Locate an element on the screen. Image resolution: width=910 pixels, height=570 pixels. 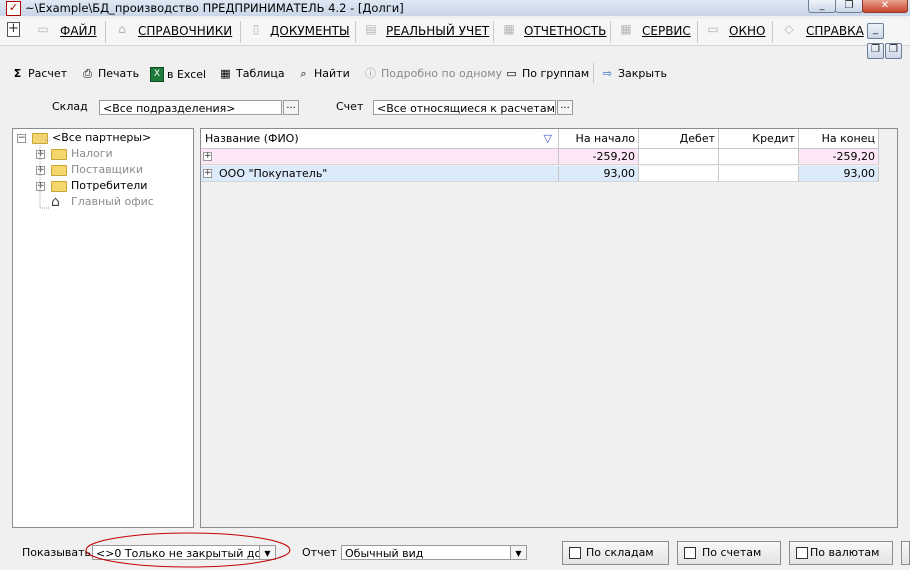
menu-window-label: ОКНО is located at coordinates (747, 31).